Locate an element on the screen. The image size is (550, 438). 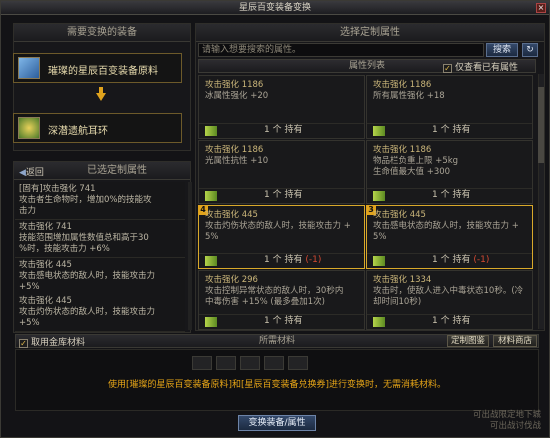
material-name: 璀璨的星辰百变装备原料 is located at coordinates (103, 71).